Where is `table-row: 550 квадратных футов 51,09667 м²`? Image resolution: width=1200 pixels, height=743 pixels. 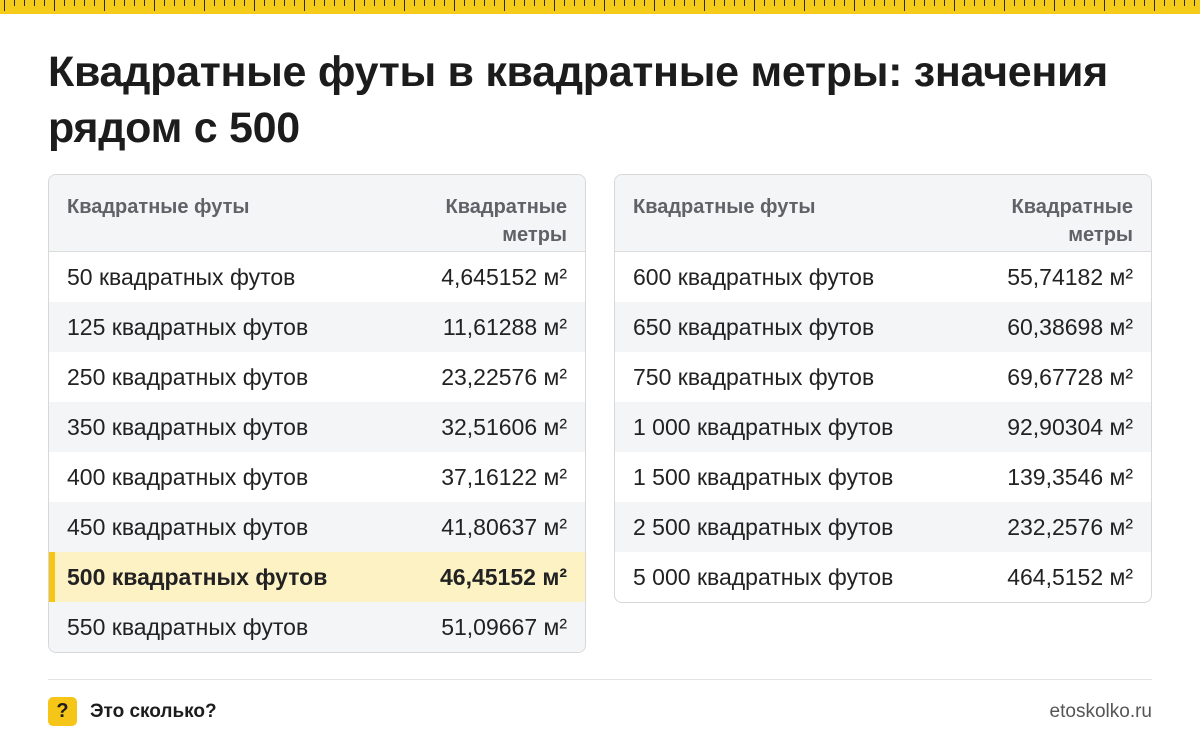 table-row: 550 квадратных футов 51,09667 м² is located at coordinates (317, 627).